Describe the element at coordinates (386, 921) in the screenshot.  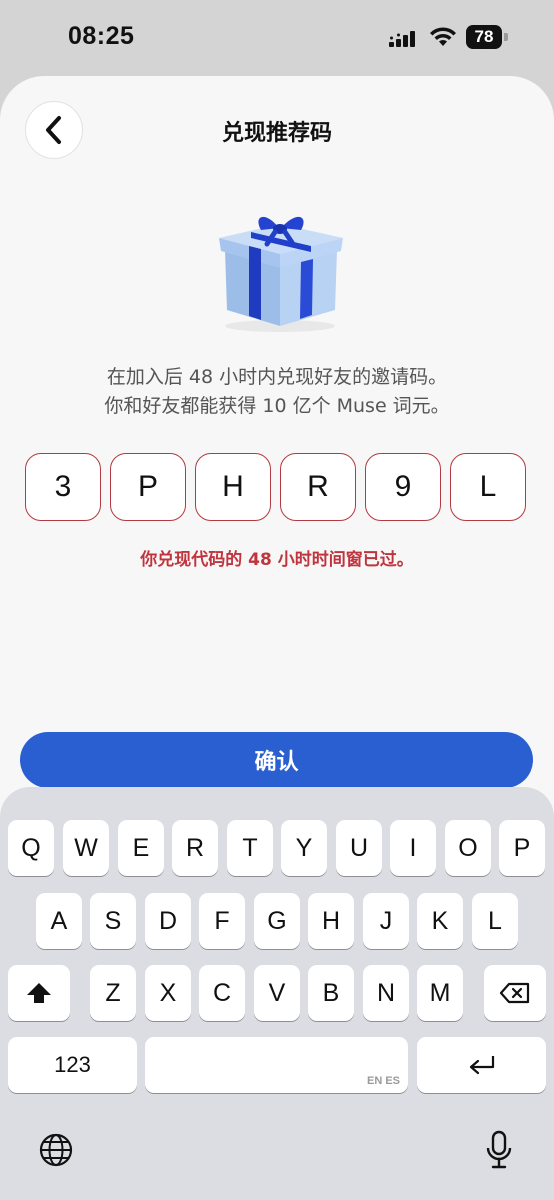
I see `key-j: J` at that location.